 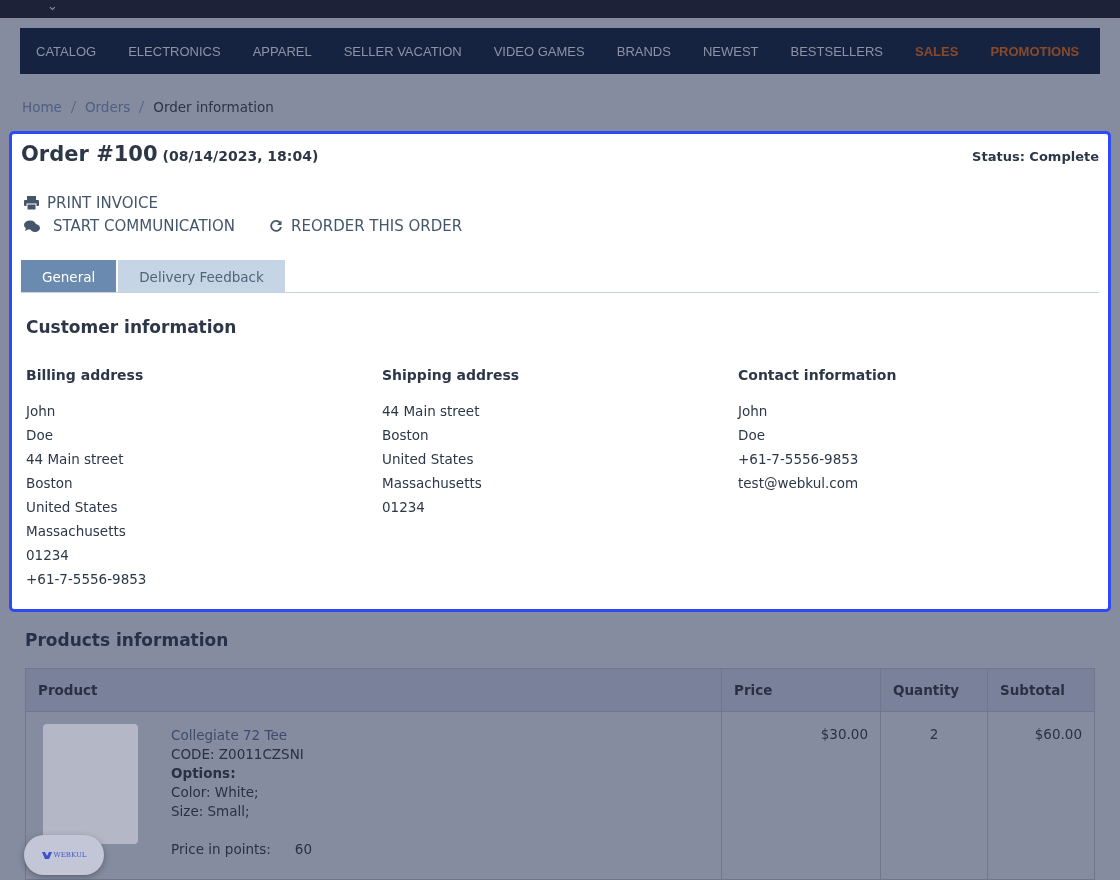 I want to click on printer-icon, so click(x=31, y=203).